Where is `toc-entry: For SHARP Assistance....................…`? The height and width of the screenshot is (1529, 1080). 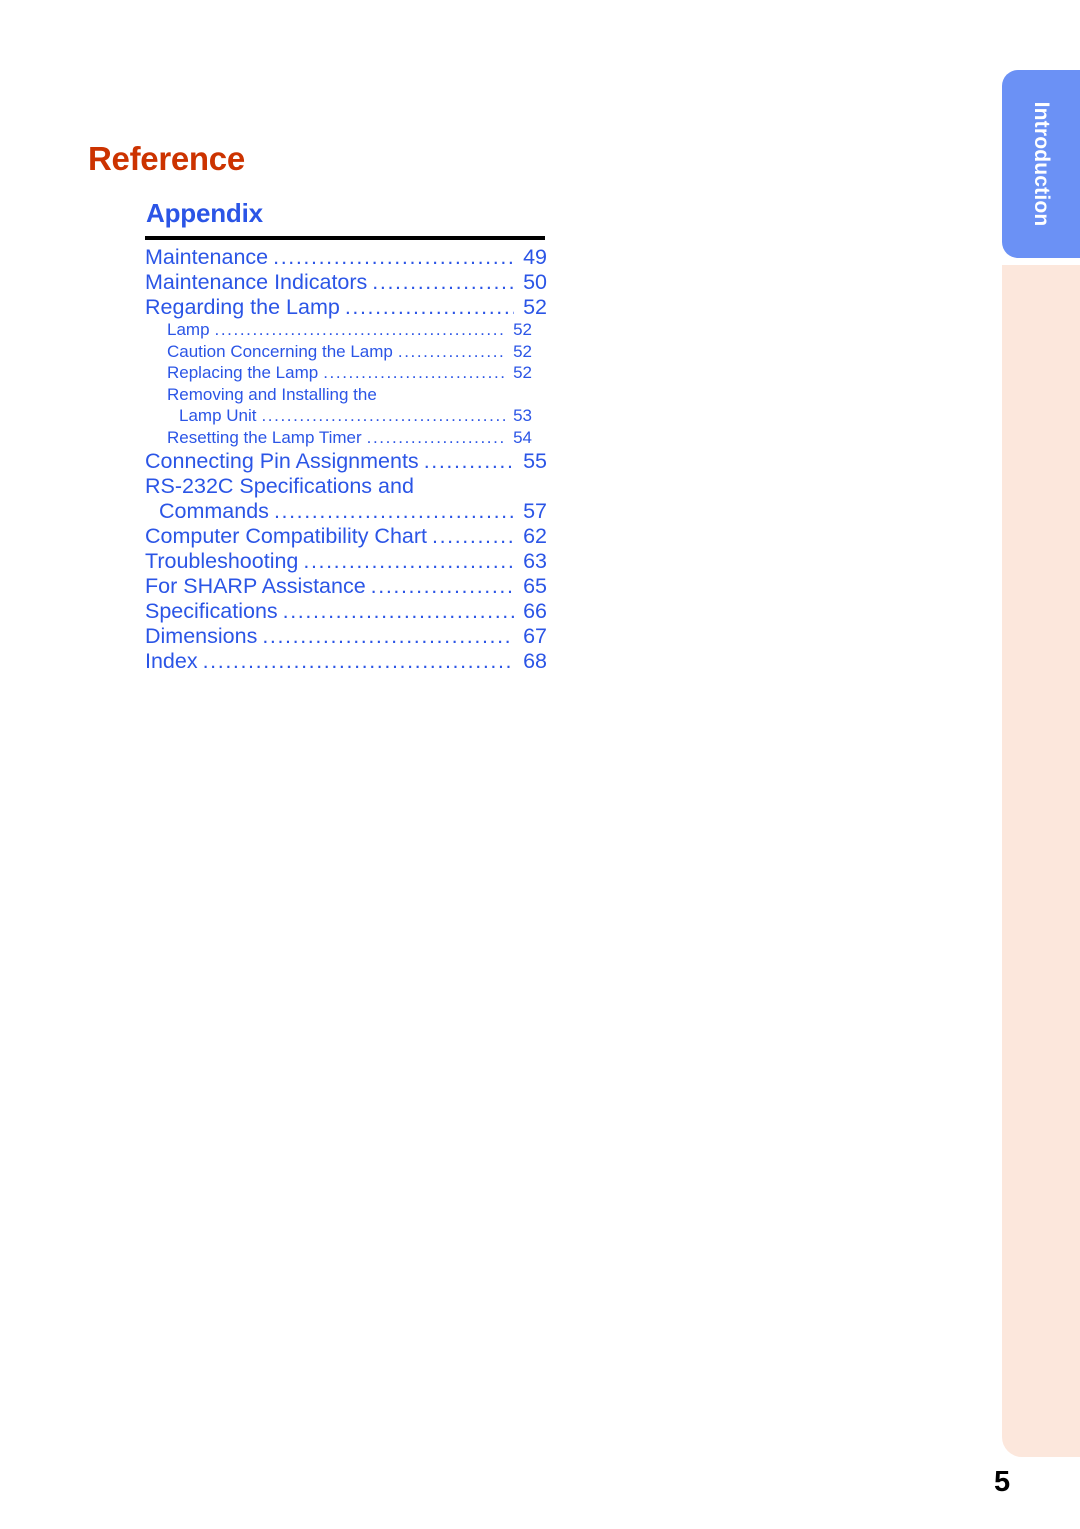
toc-entry: For SHARP Assistance....................… is located at coordinates (346, 586).